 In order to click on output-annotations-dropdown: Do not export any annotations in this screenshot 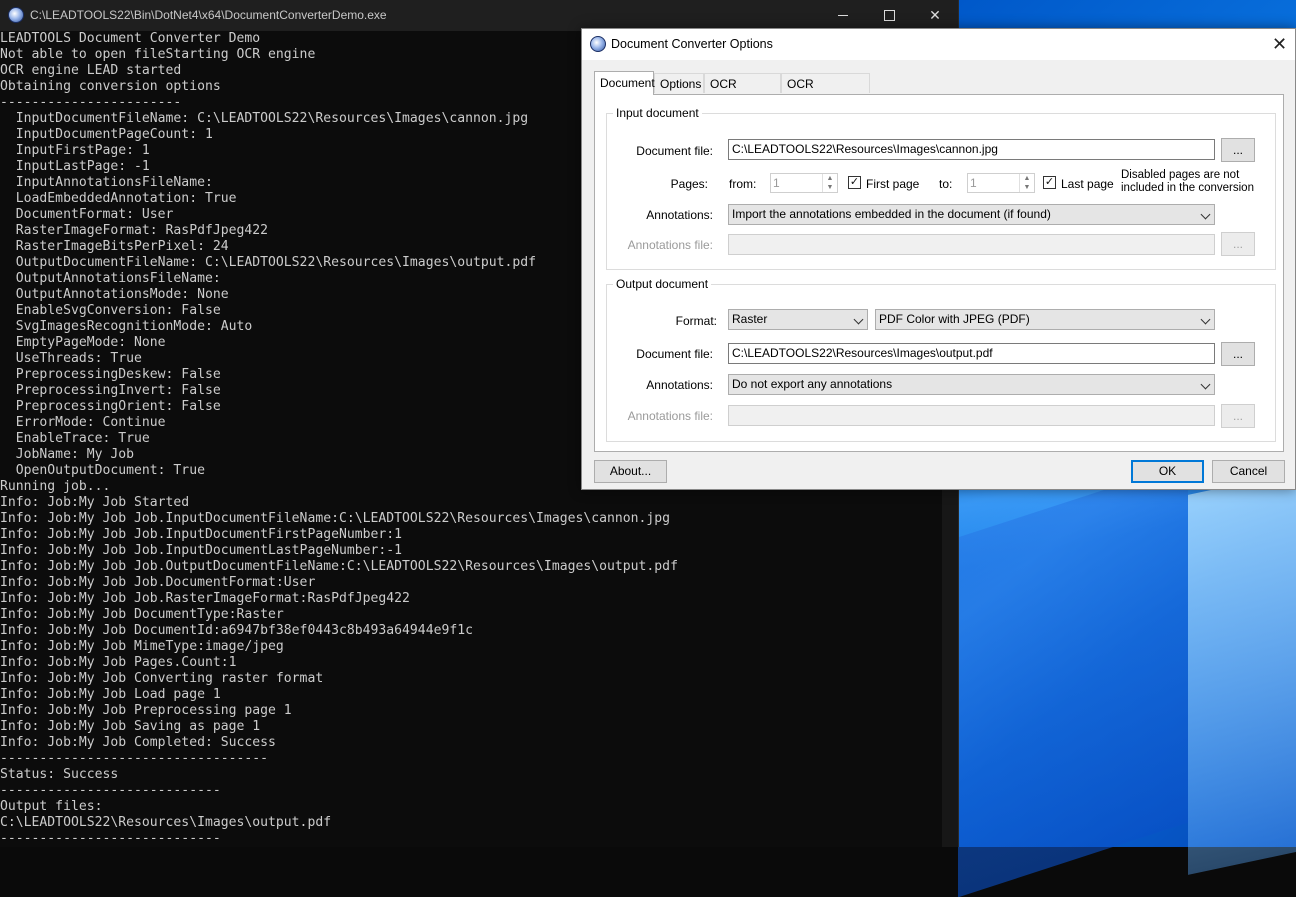, I will do `click(971, 384)`.